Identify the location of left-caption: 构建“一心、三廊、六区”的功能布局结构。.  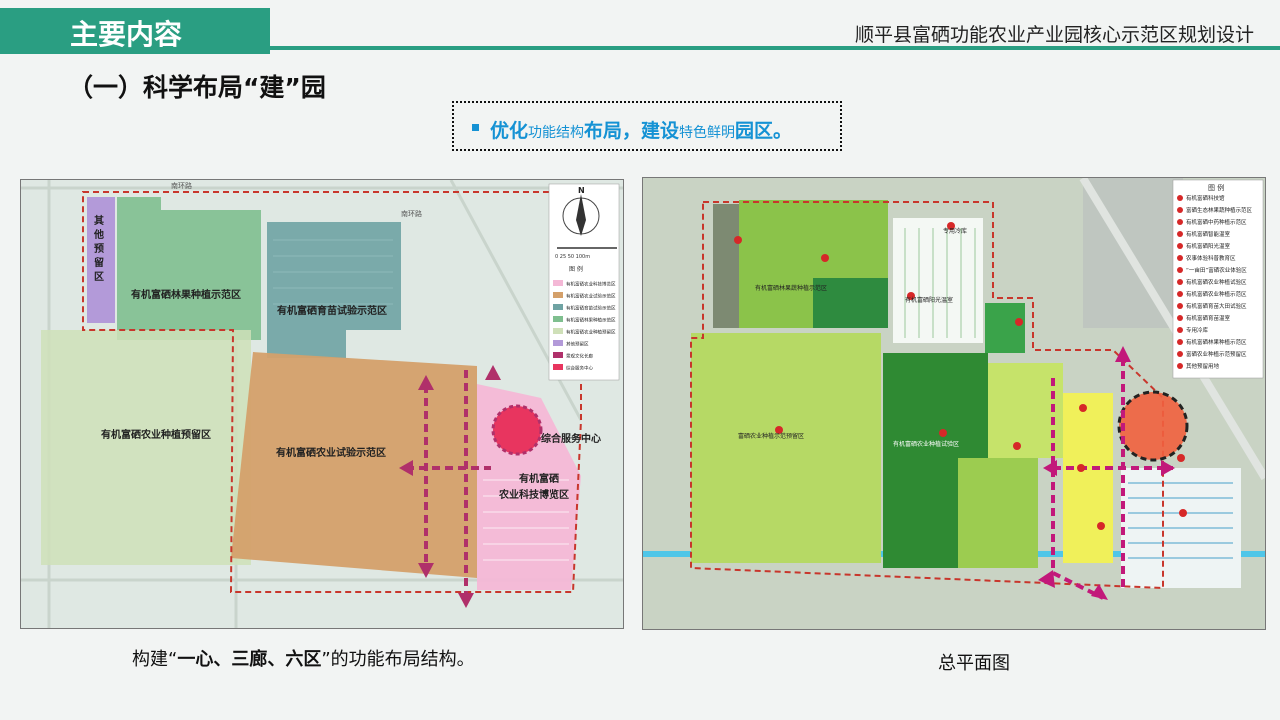
(303, 658).